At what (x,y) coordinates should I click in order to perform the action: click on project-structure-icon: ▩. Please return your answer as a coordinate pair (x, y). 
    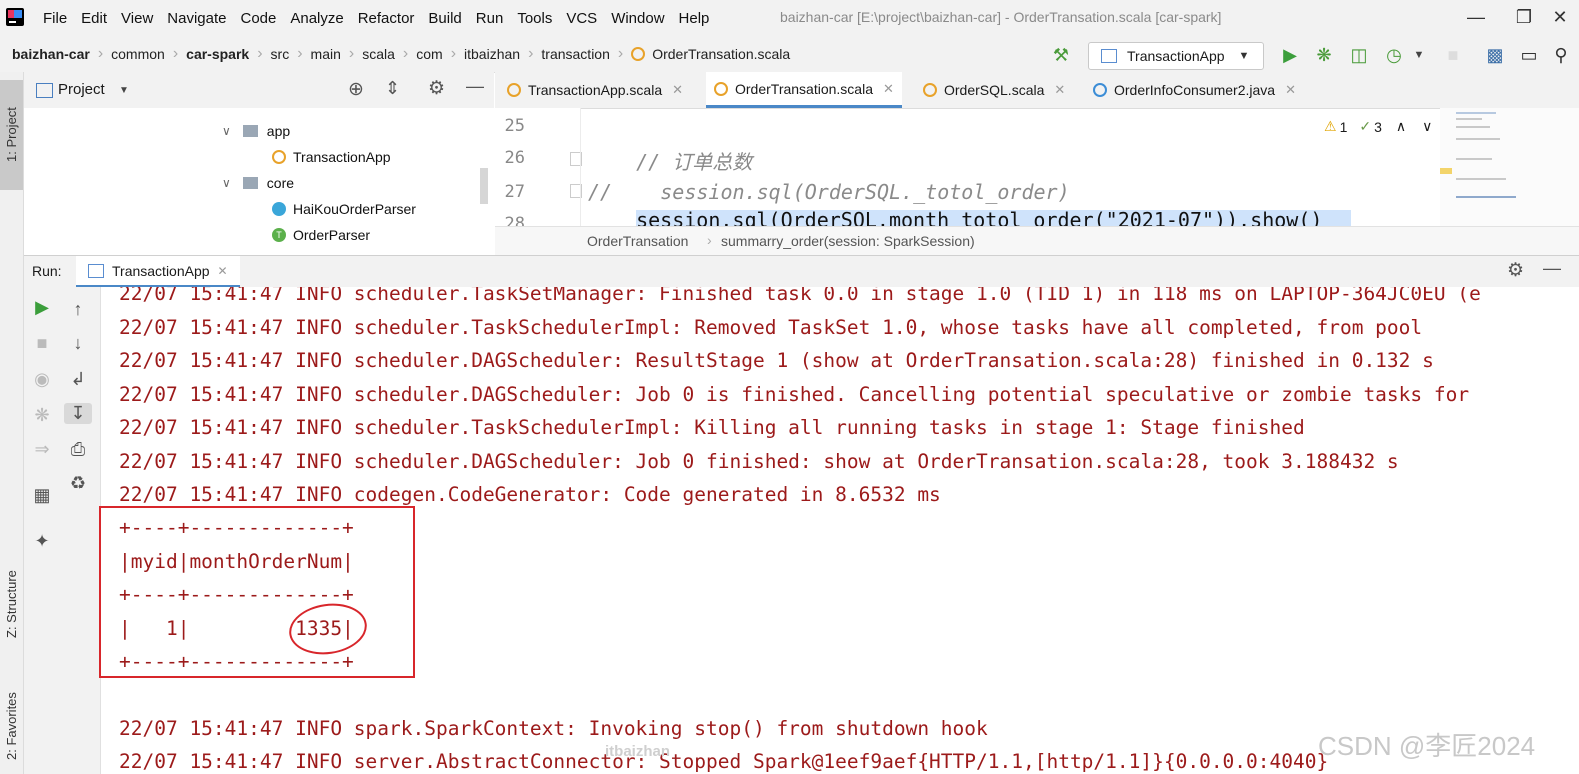
    Looking at the image, I should click on (1495, 55).